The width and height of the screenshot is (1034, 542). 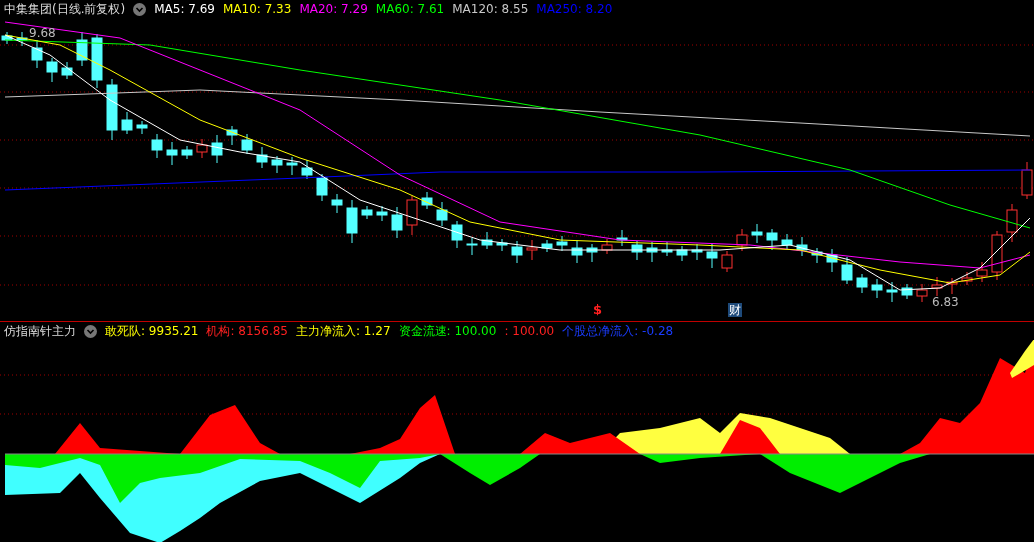 I want to click on legend-label: MA60: 7.61, so click(x=410, y=9).